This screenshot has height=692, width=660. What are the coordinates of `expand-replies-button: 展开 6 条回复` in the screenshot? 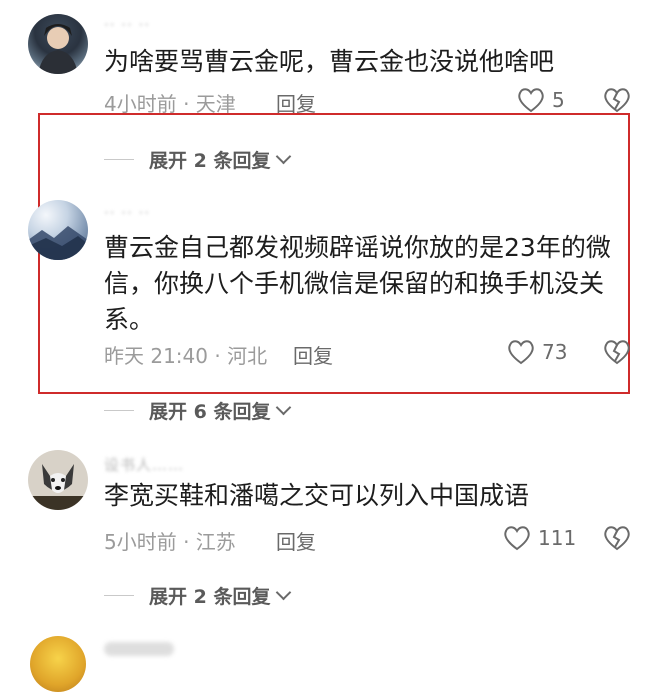 It's located at (198, 410).